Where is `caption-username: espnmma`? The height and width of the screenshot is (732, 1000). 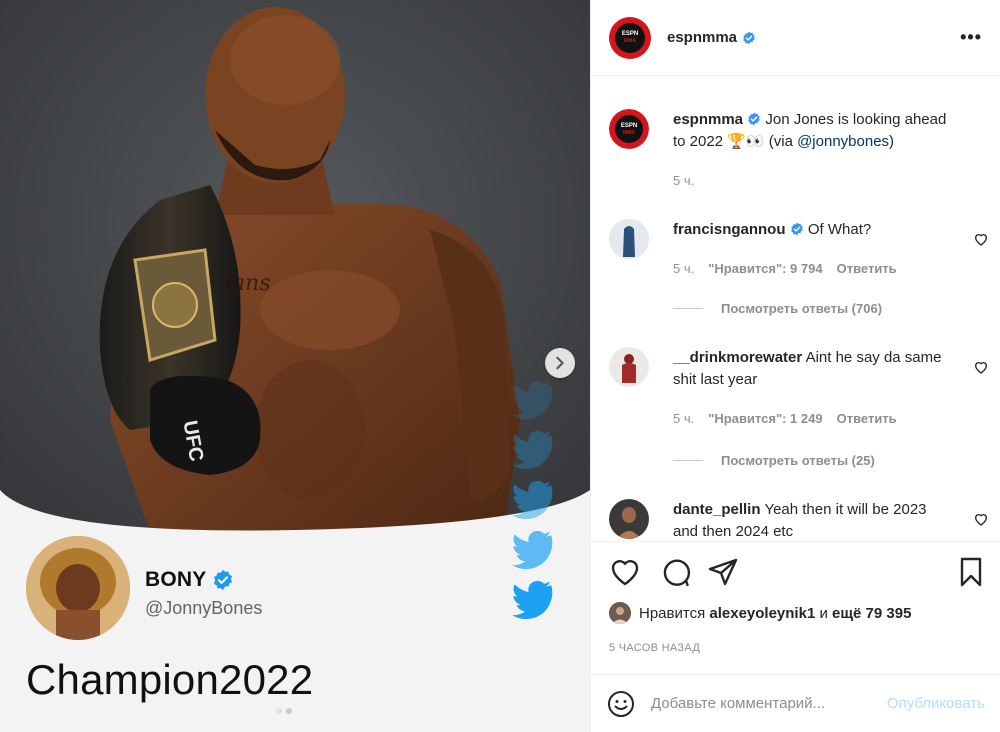
caption-username: espnmma is located at coordinates (708, 119).